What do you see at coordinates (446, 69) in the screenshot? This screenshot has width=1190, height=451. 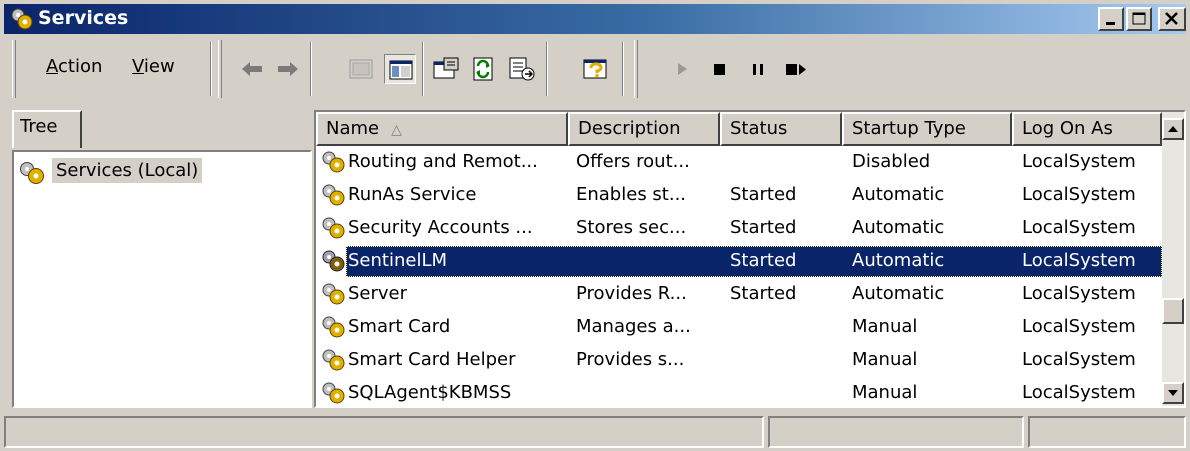 I see `properties-button` at bounding box center [446, 69].